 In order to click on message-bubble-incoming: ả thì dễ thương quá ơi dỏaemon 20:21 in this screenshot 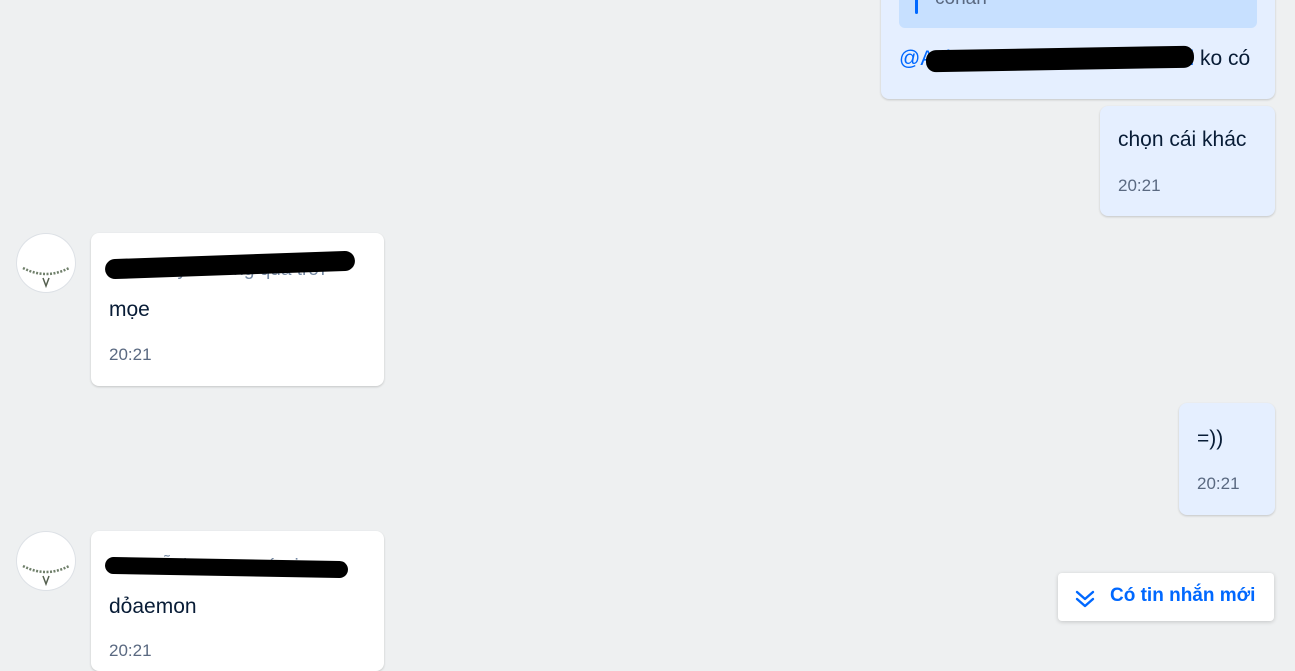, I will do `click(237, 601)`.